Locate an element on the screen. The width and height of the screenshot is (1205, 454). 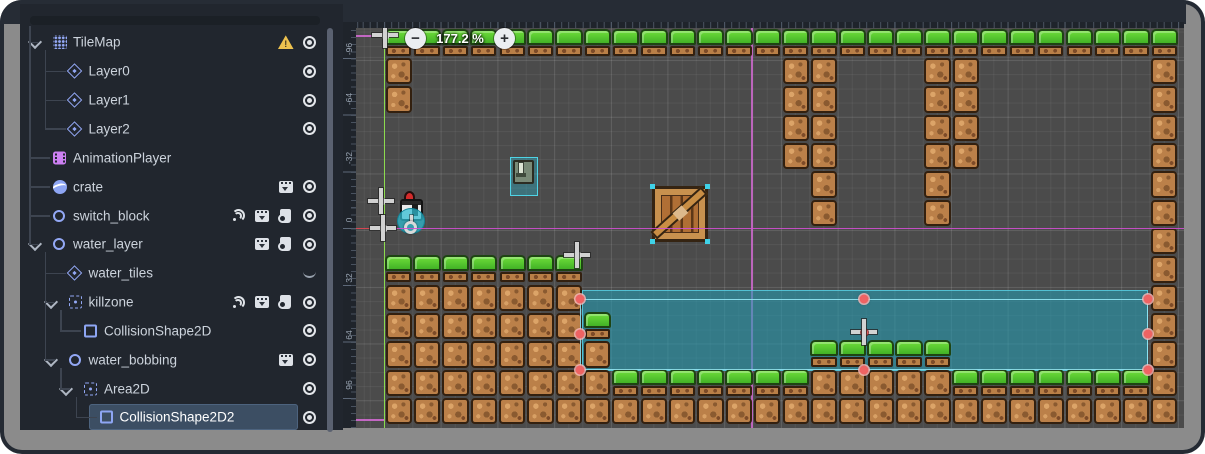
ruler-vertical: -96 -64 -32 0 32 64 96 is located at coordinates (349, 228).